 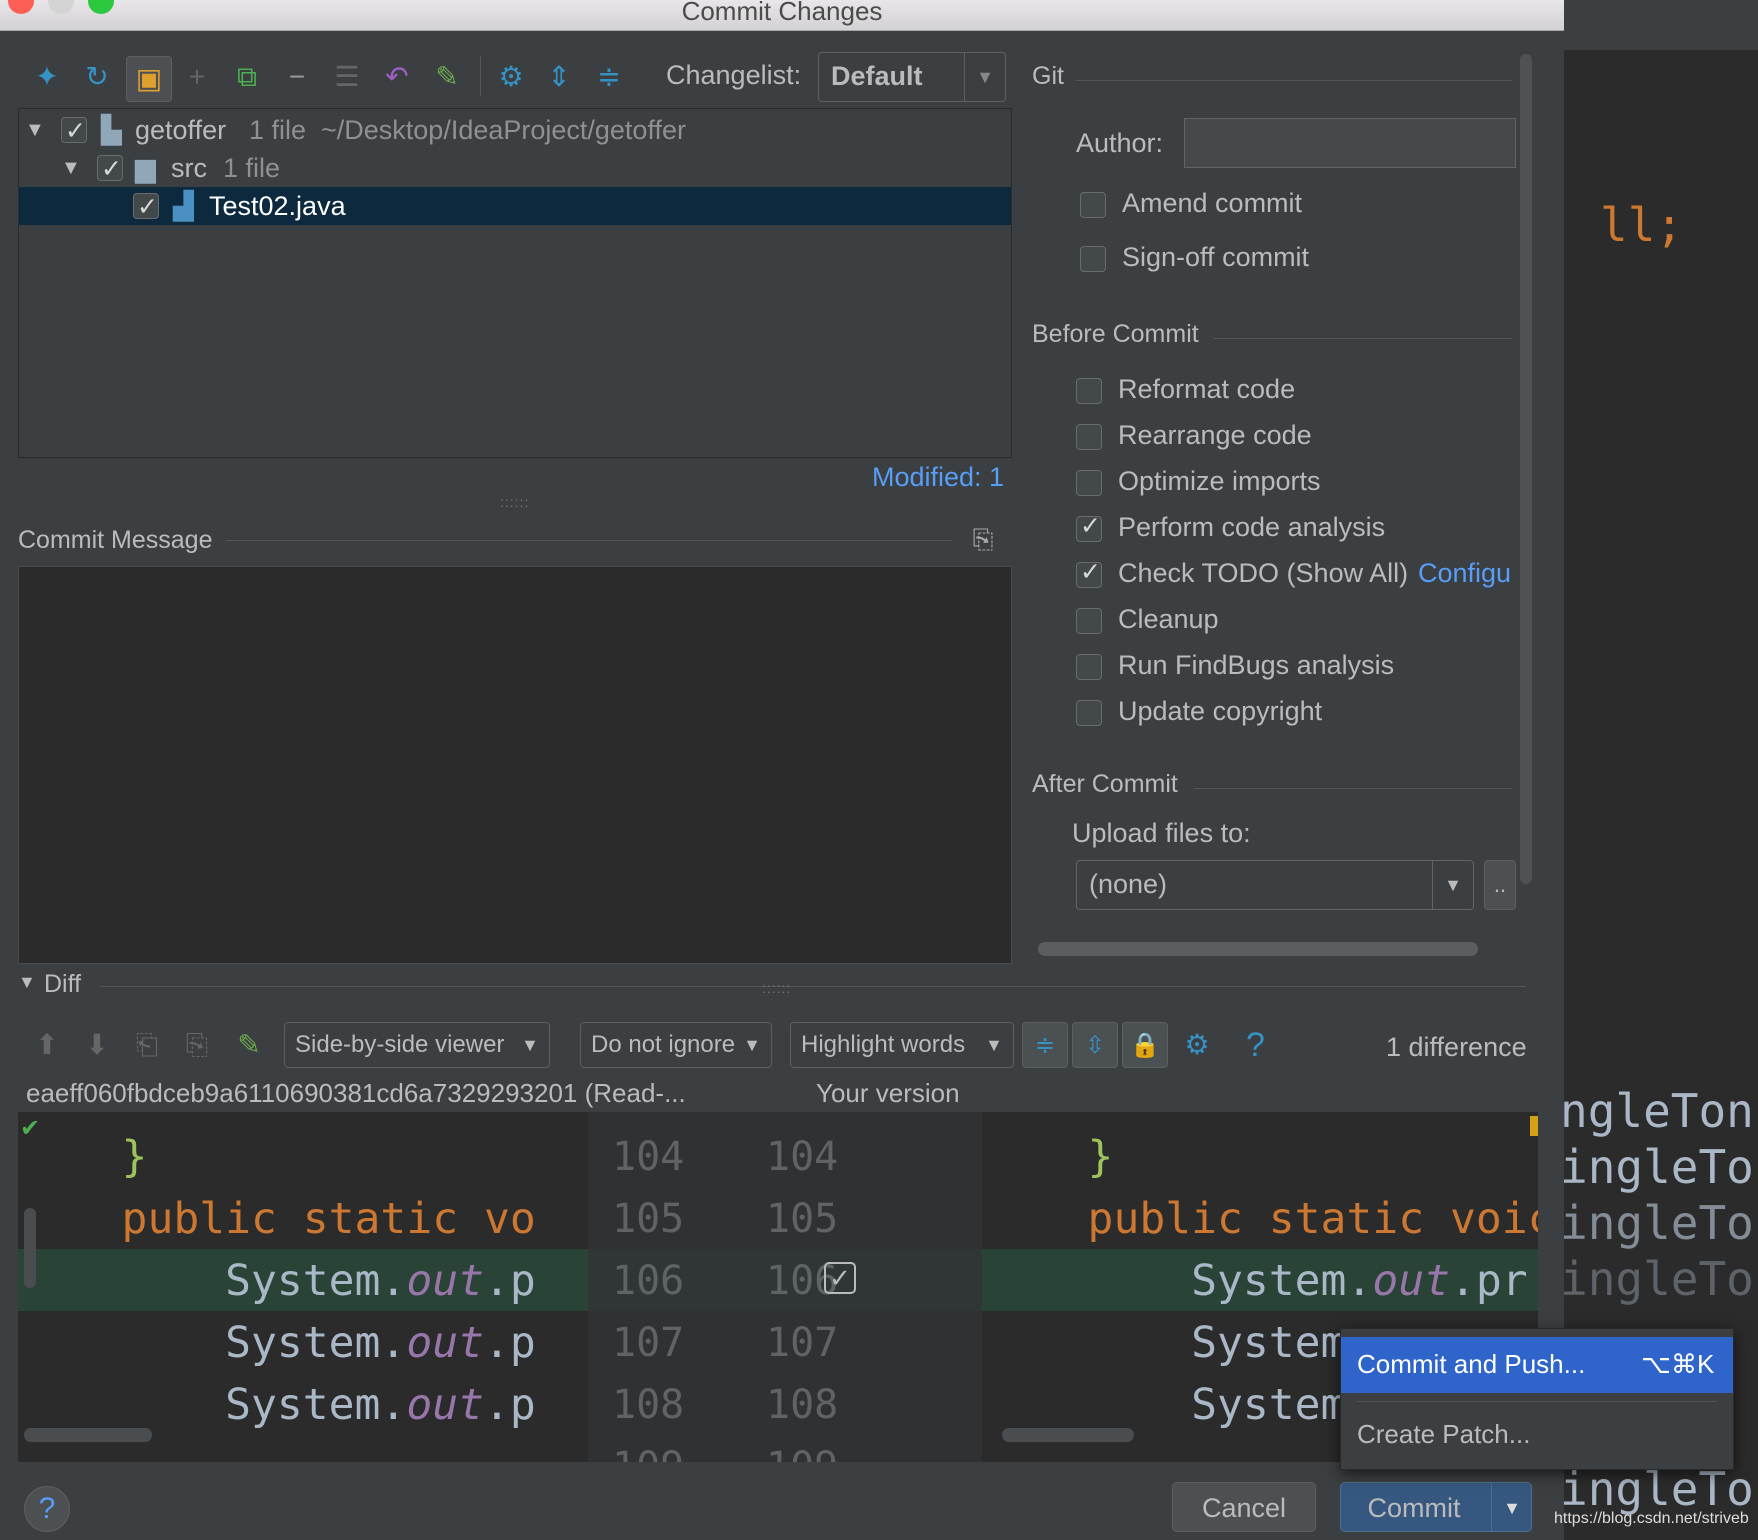 I want to click on expand-all-icon: ⇕, so click(x=559, y=77).